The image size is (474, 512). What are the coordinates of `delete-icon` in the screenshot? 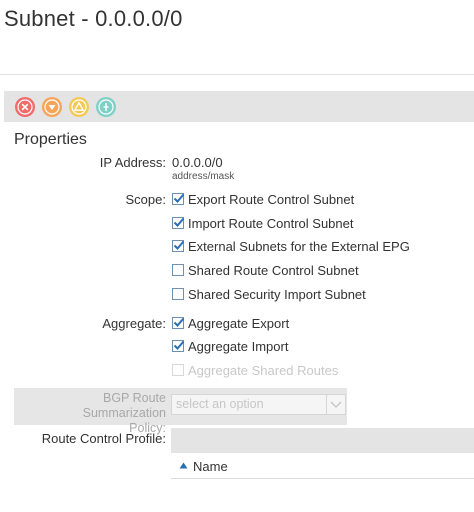 It's located at (25, 106).